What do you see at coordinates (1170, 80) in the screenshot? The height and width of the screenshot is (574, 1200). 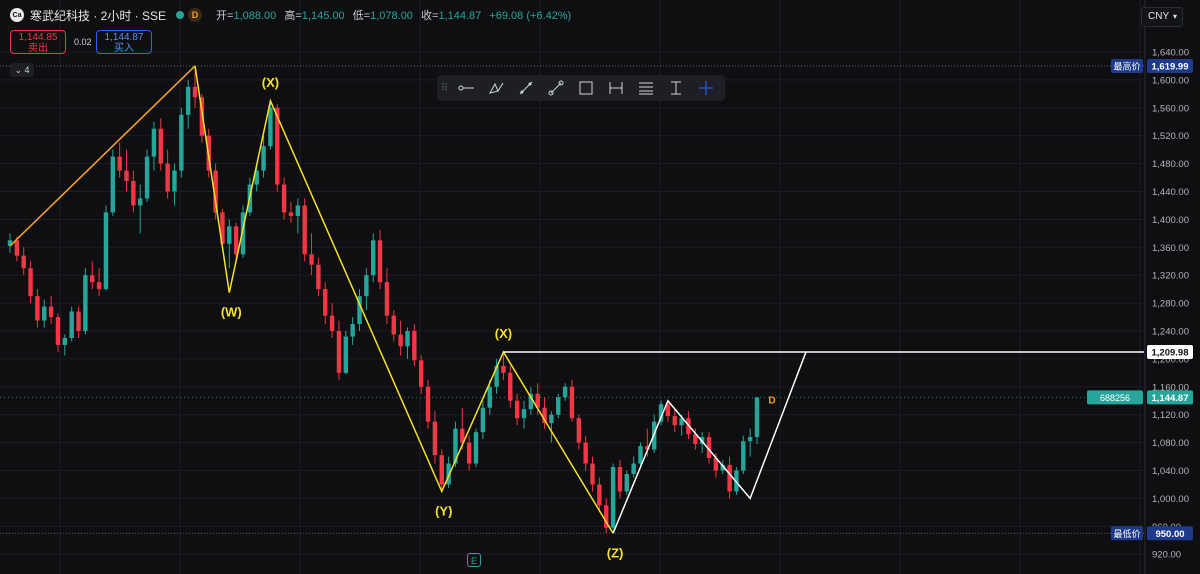 I see `y-tick-label: 1,600.00` at bounding box center [1170, 80].